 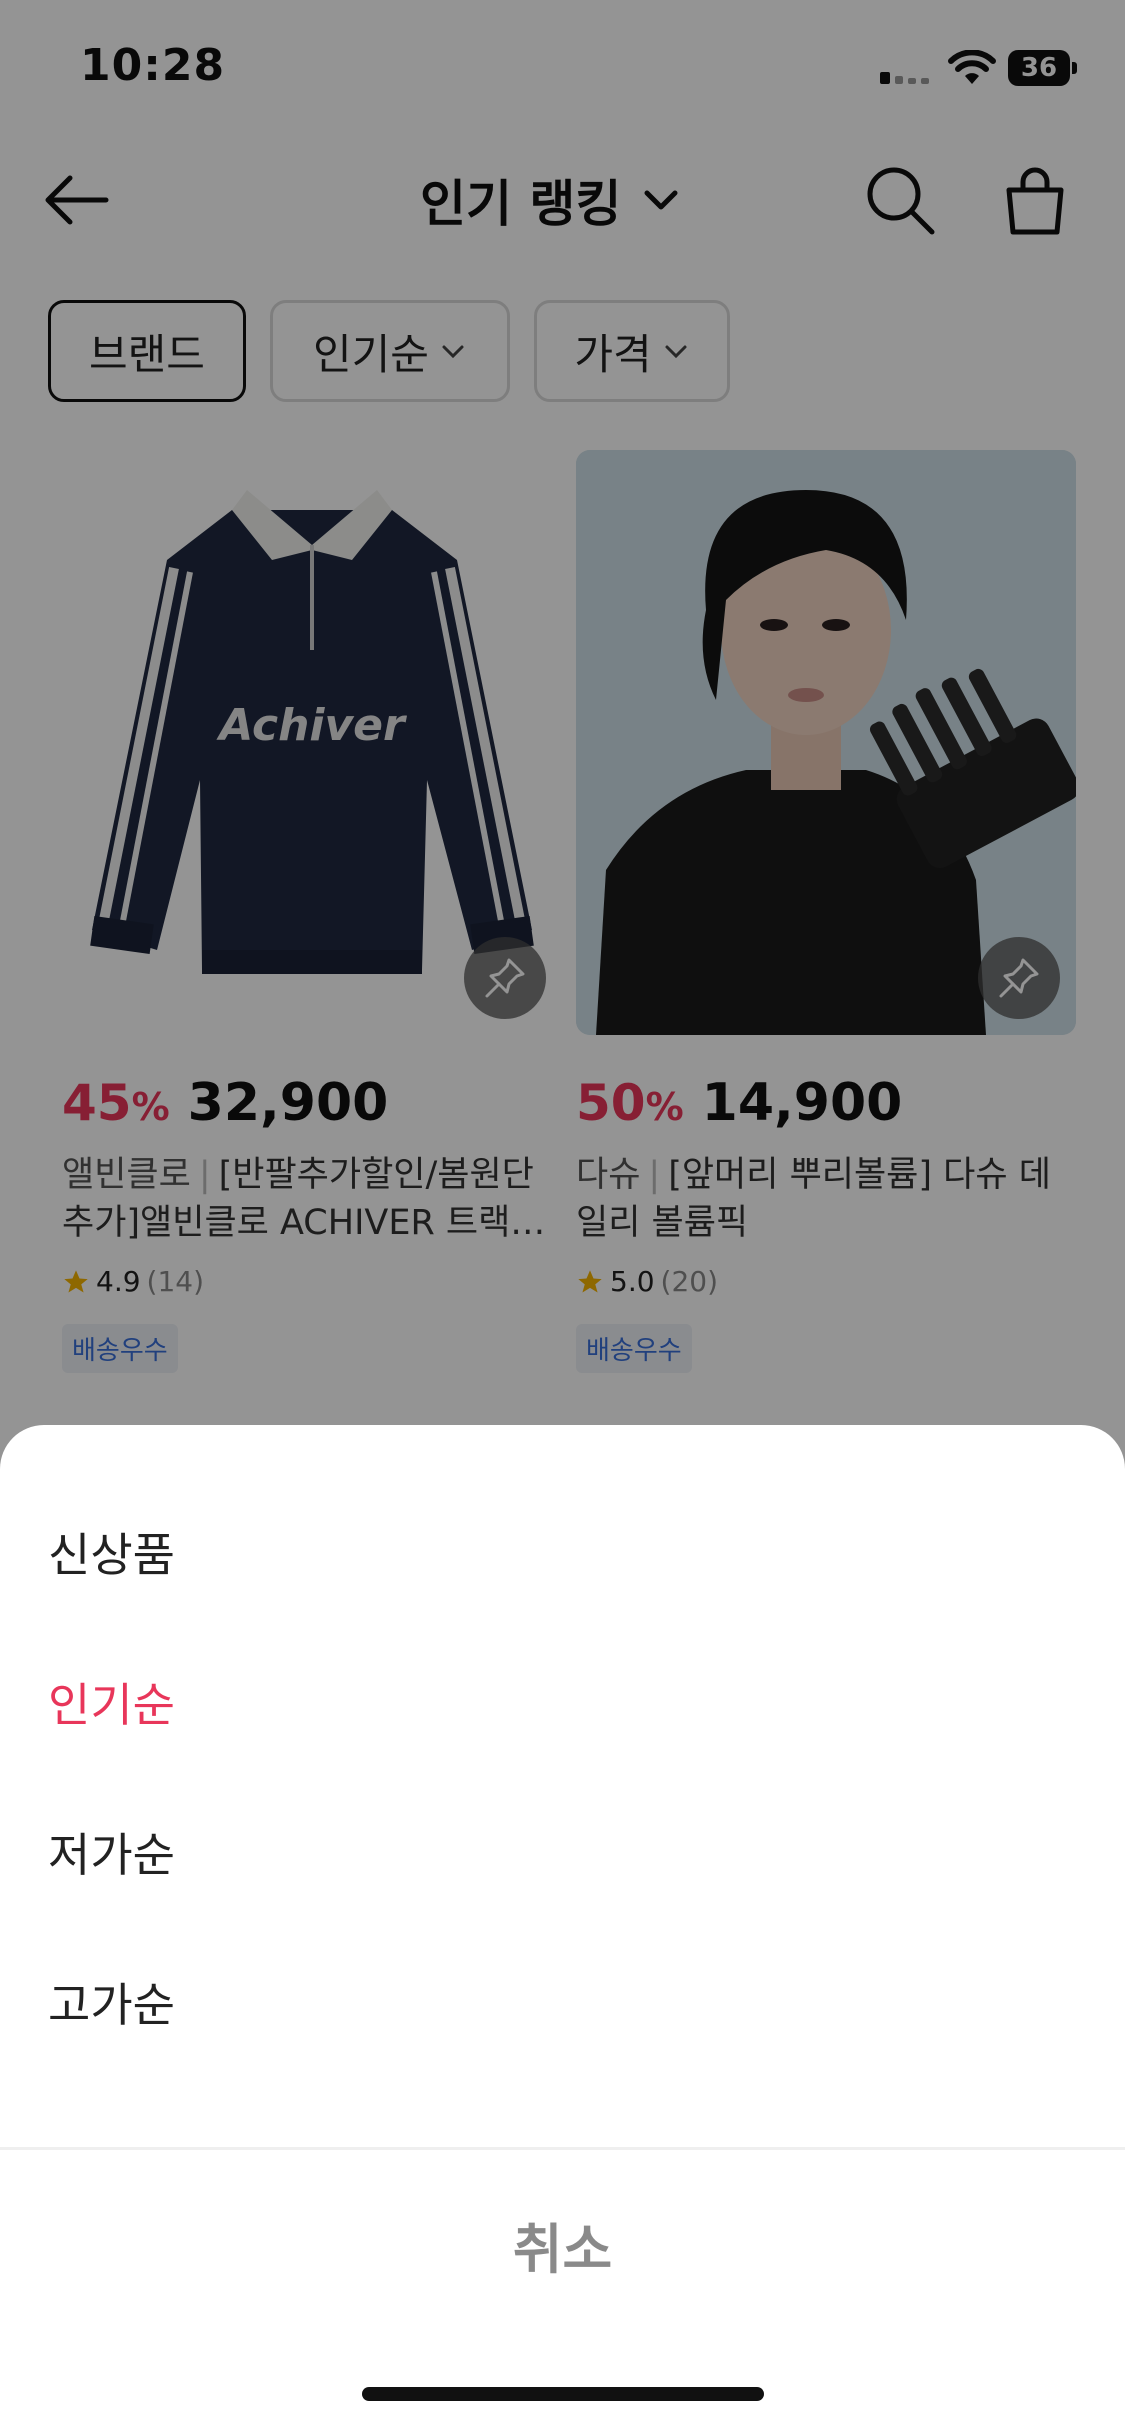 What do you see at coordinates (563, 2005) in the screenshot?
I see `sort-option-high-price: 고가순` at bounding box center [563, 2005].